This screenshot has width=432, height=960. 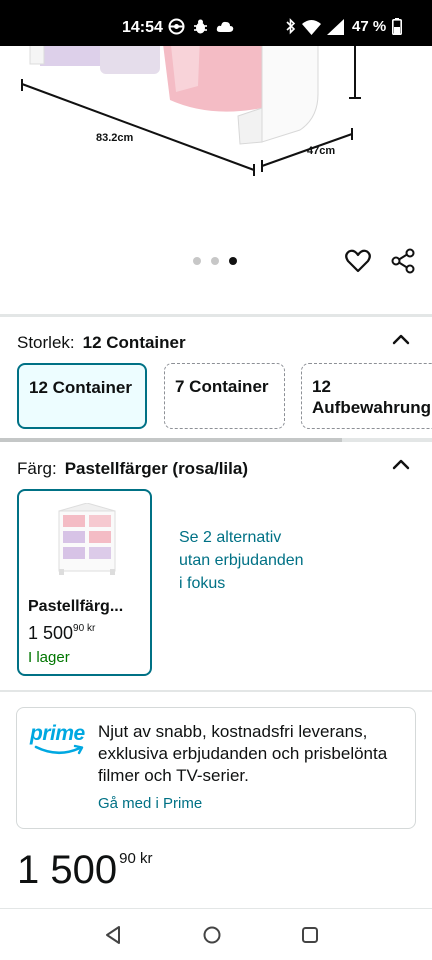 I want to click on system-navigation-bar, so click(x=216, y=935).